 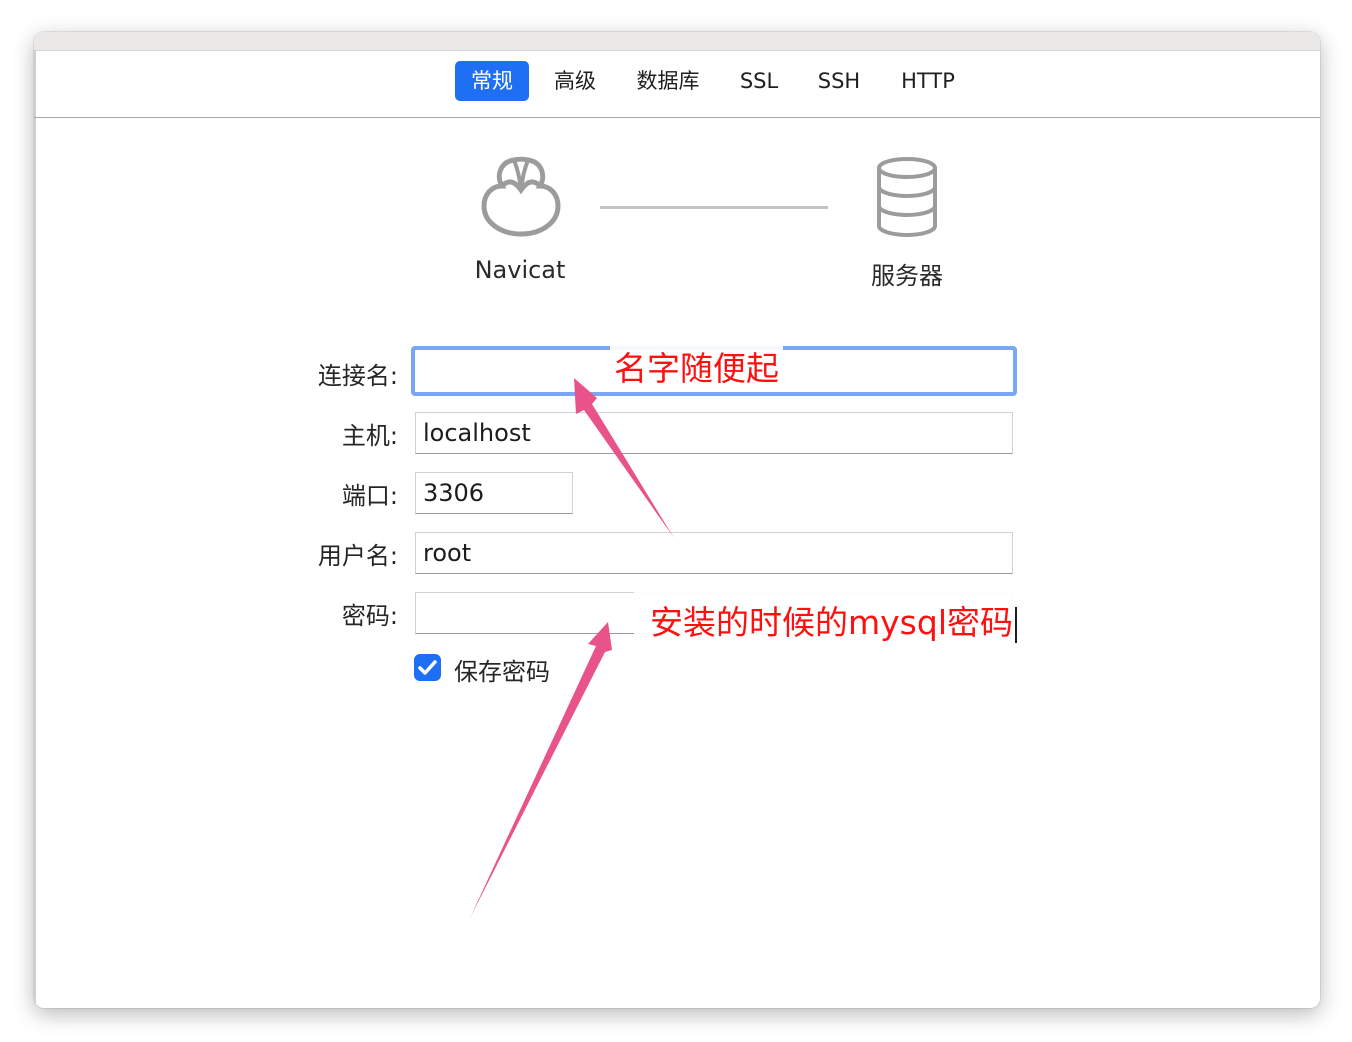 I want to click on annotation-arrows, so click(x=572, y=648).